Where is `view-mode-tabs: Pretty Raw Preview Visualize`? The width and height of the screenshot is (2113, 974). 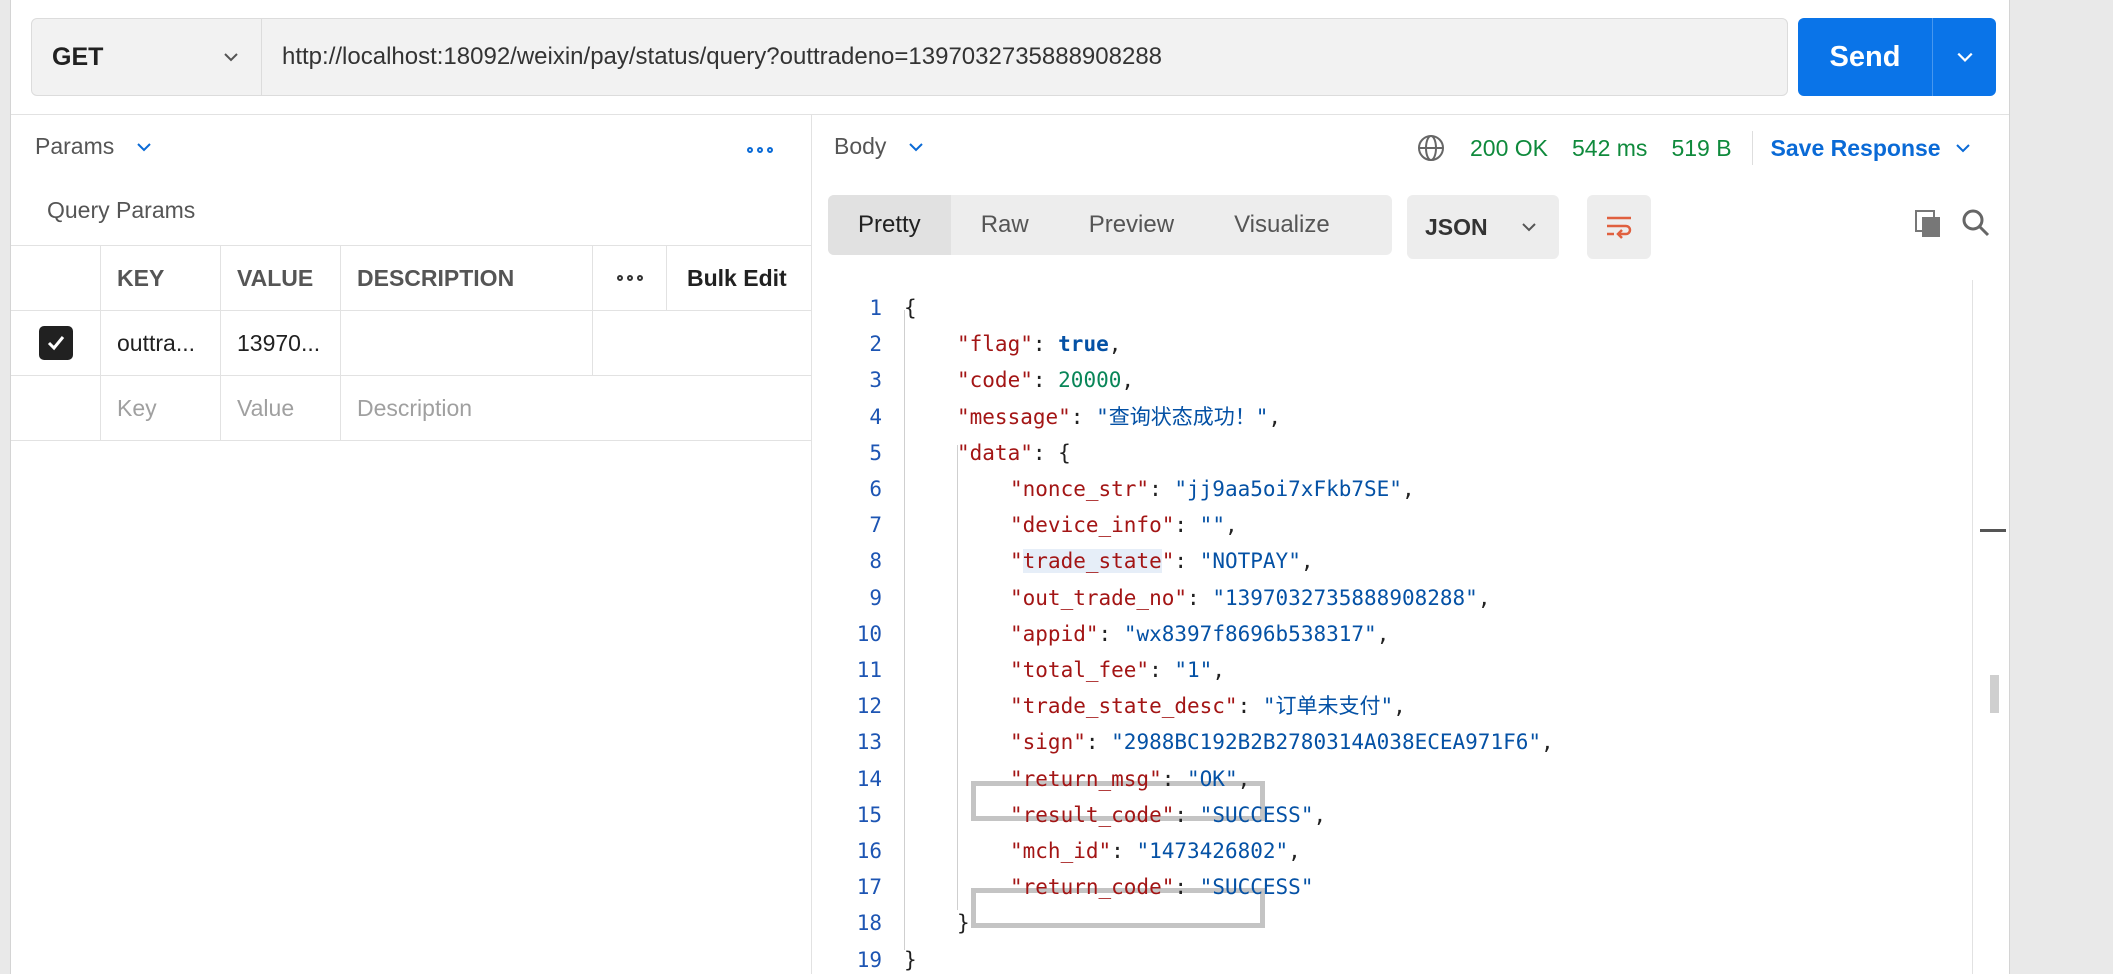
view-mode-tabs: Pretty Raw Preview Visualize is located at coordinates (1110, 225).